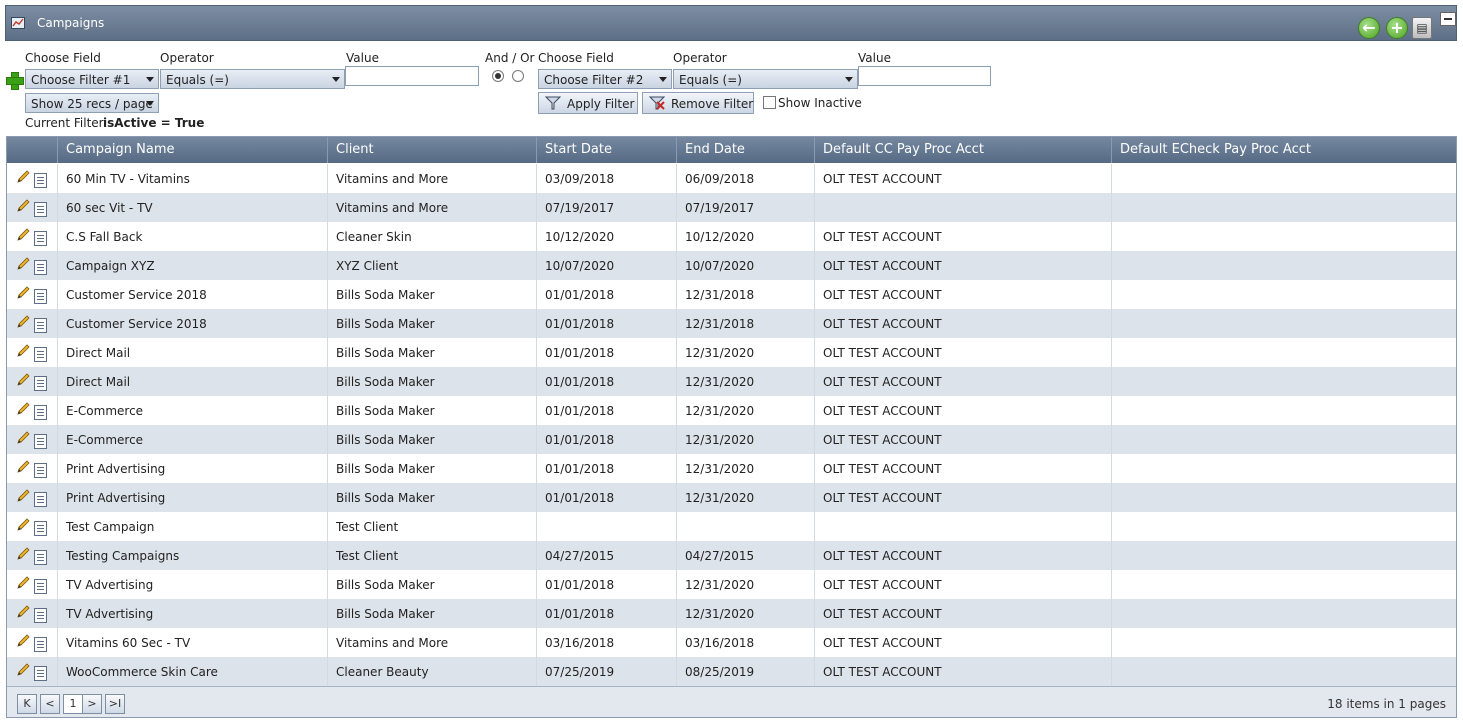 The image size is (1463, 724). I want to click on header-client: Client, so click(432, 150).